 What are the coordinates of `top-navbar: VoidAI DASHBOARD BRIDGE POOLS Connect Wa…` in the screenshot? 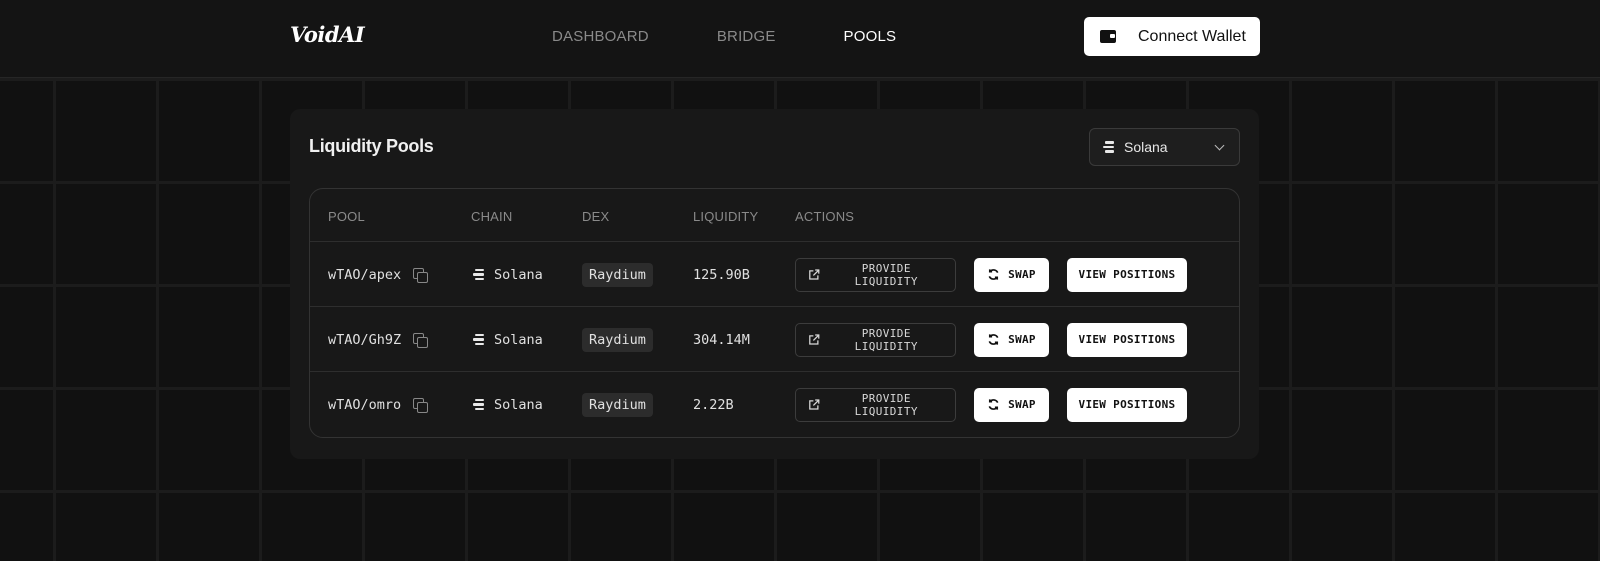 It's located at (800, 39).